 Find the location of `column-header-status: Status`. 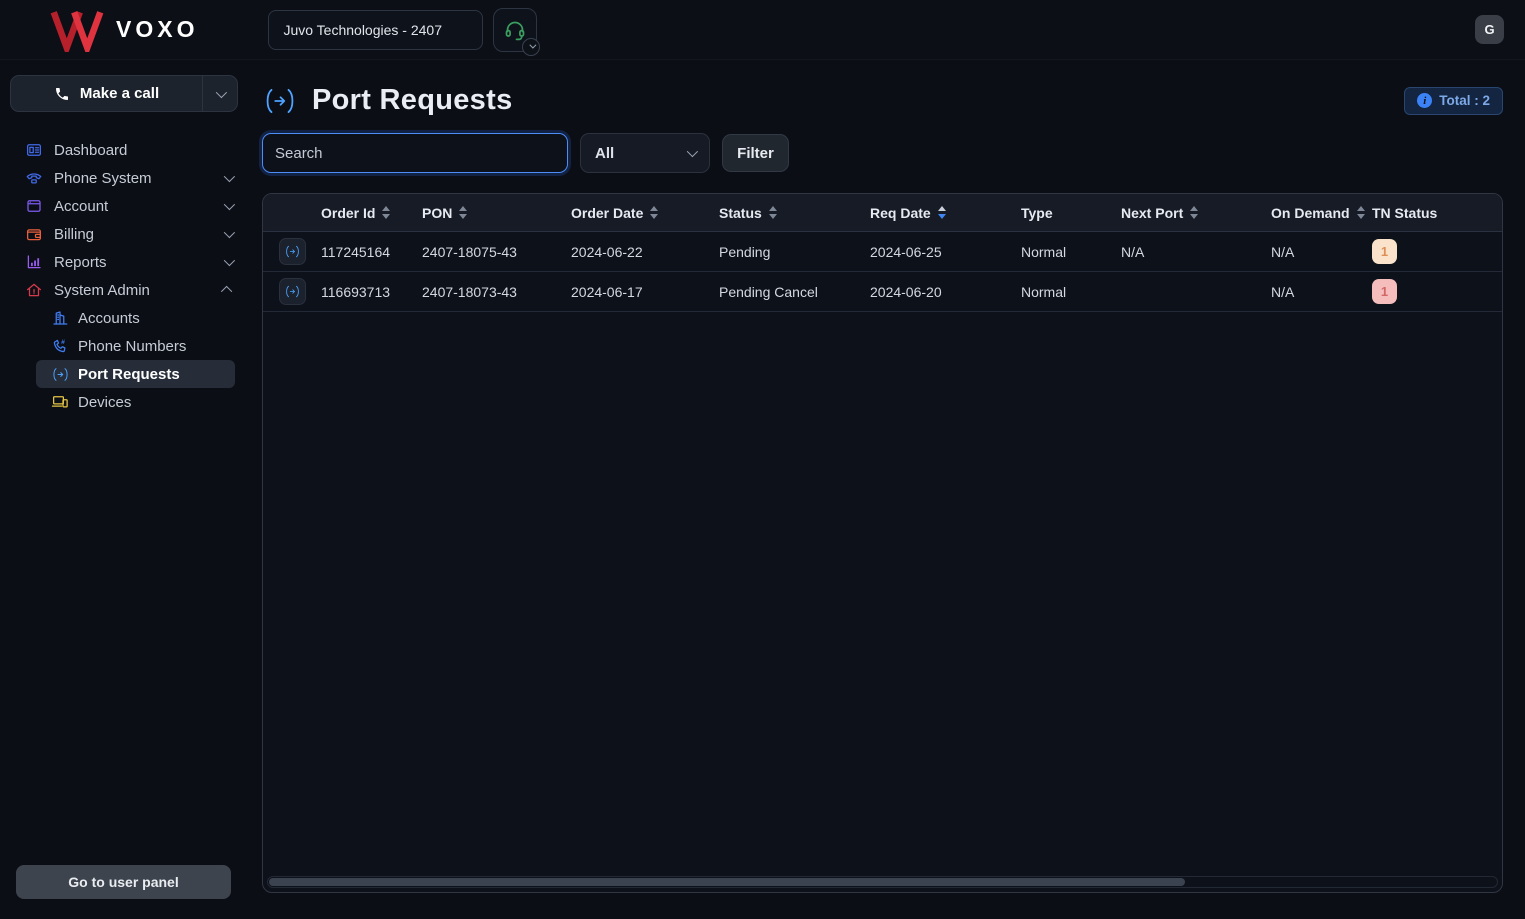

column-header-status: Status is located at coordinates (794, 213).